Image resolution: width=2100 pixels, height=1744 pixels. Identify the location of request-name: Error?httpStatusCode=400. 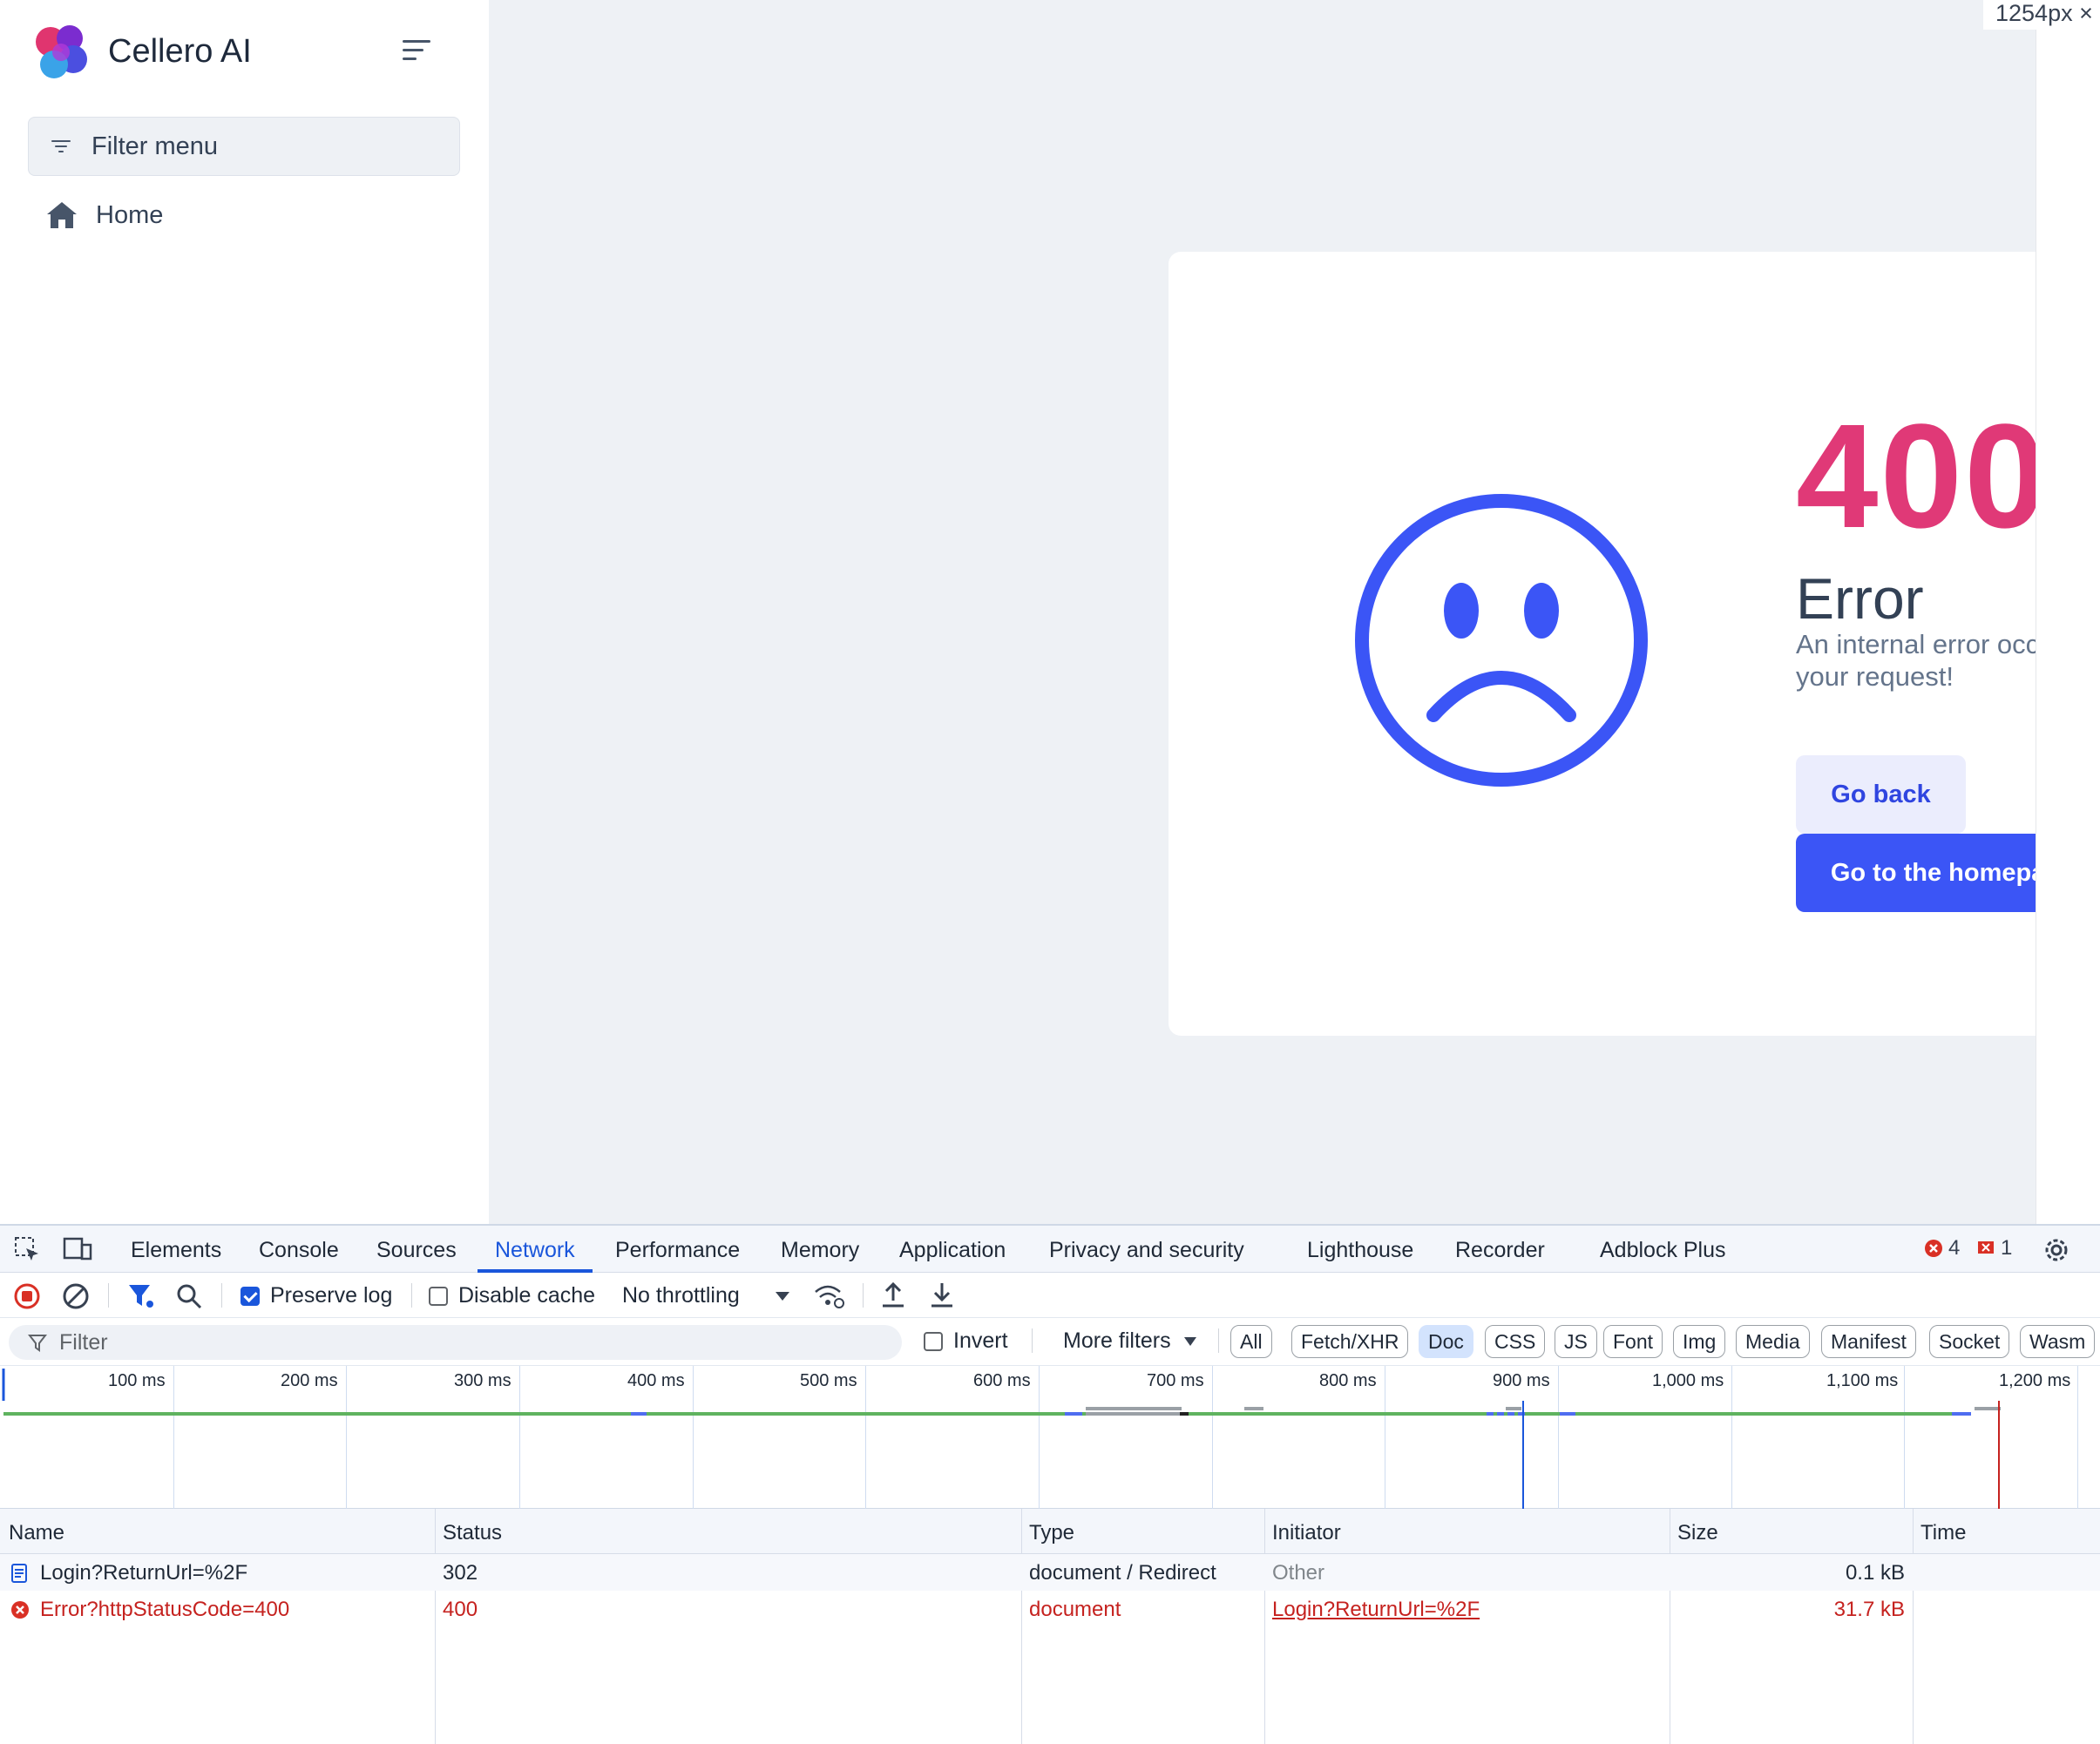
(165, 1609).